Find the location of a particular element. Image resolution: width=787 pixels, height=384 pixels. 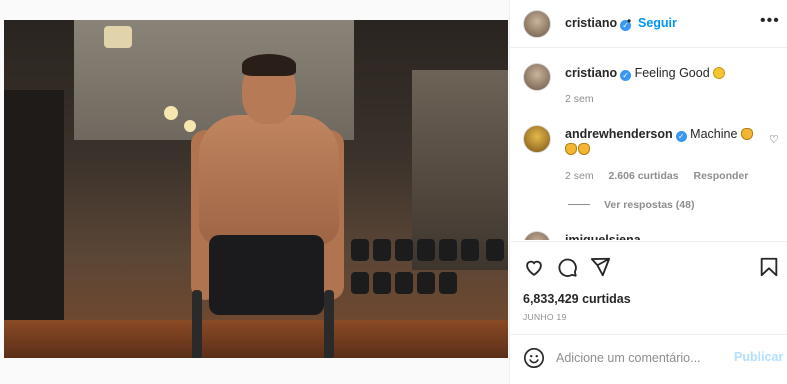

comment-username: imiguelsiena is located at coordinates (603, 236).